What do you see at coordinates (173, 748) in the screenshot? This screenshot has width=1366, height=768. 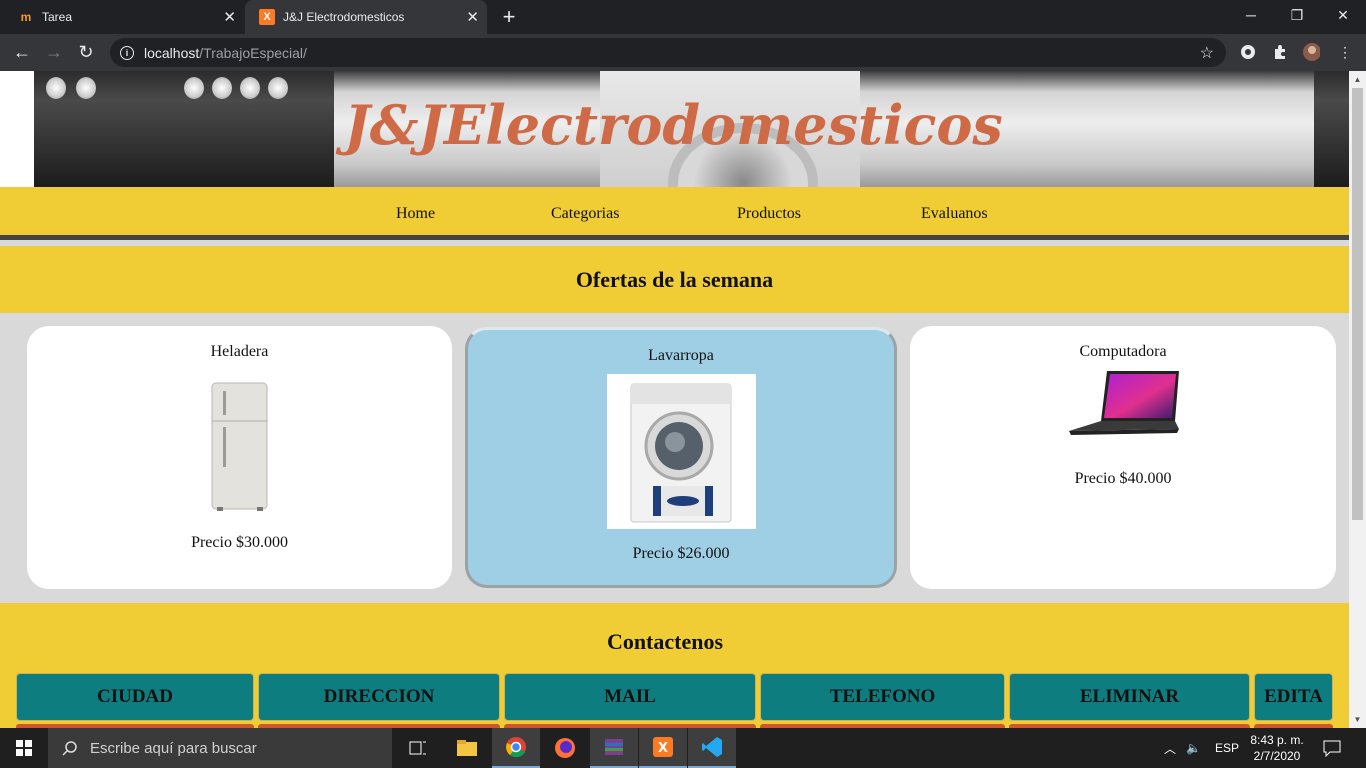 I see `search-placeholder: Escribe aquí para buscar` at bounding box center [173, 748].